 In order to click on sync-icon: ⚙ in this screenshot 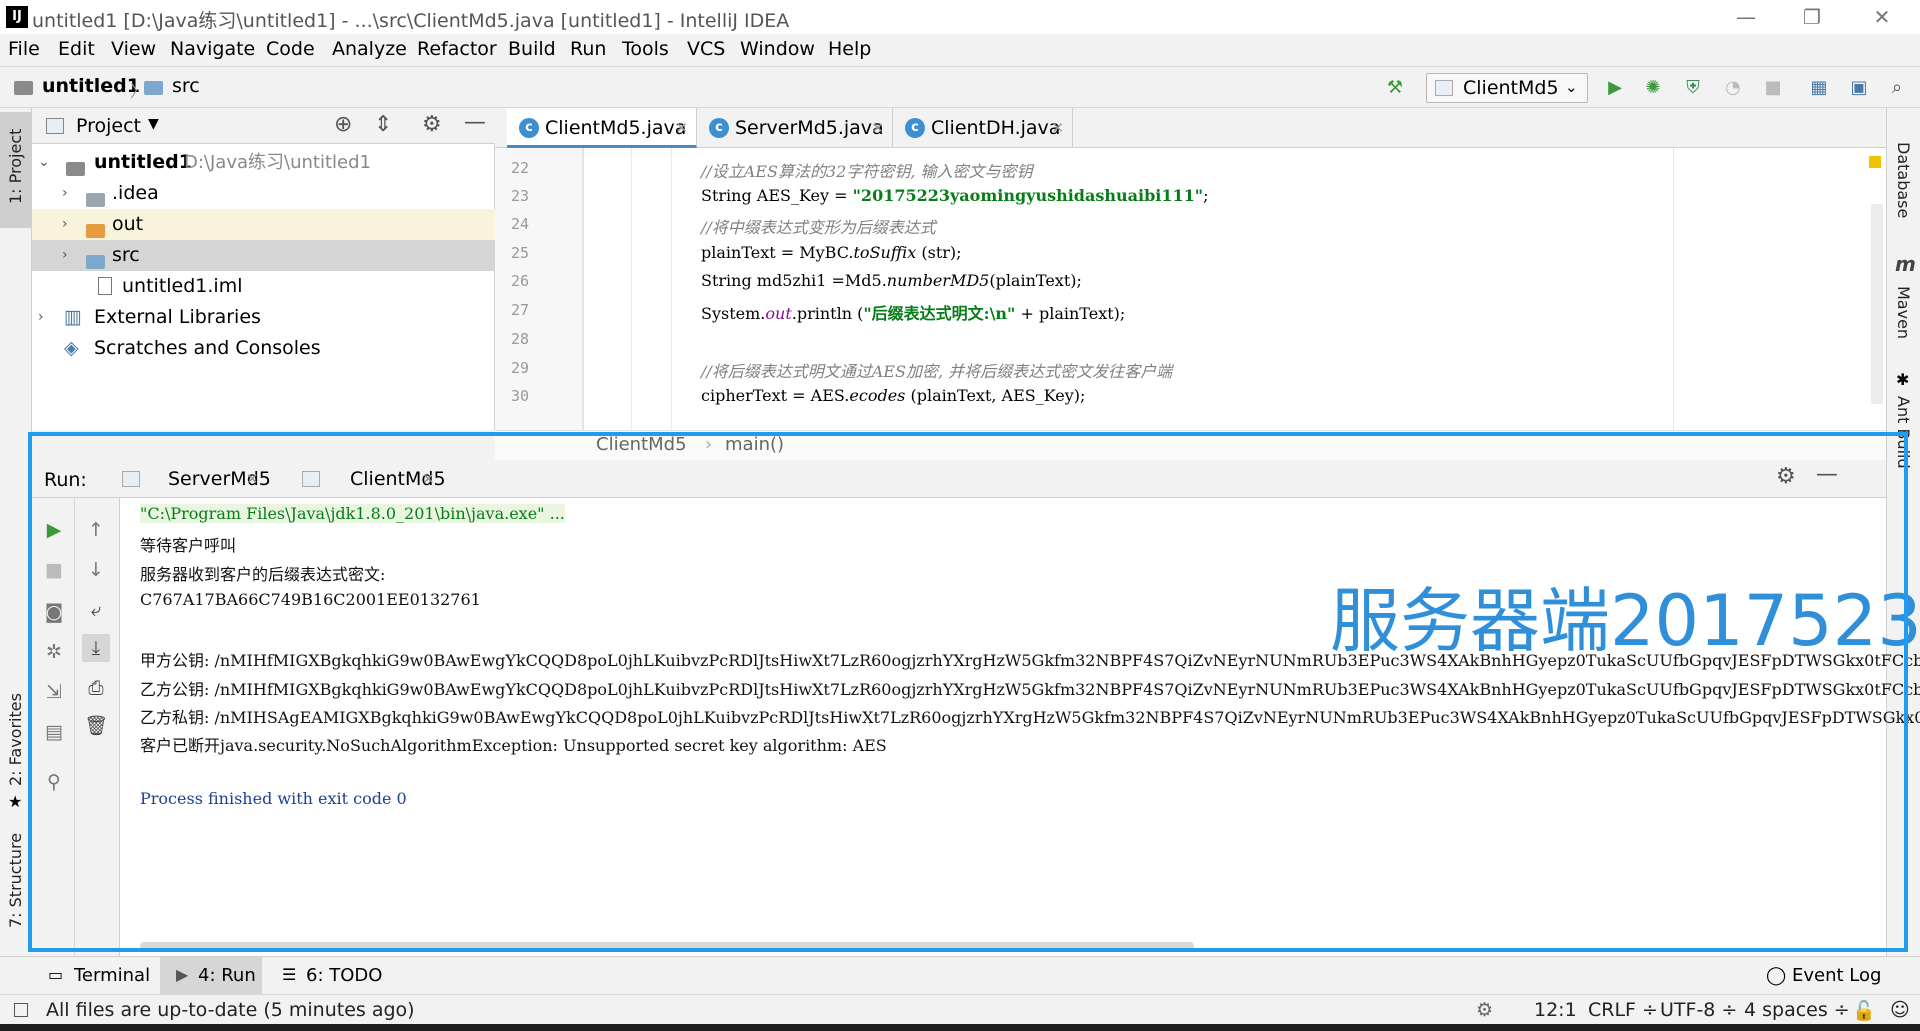, I will do `click(1484, 1010)`.